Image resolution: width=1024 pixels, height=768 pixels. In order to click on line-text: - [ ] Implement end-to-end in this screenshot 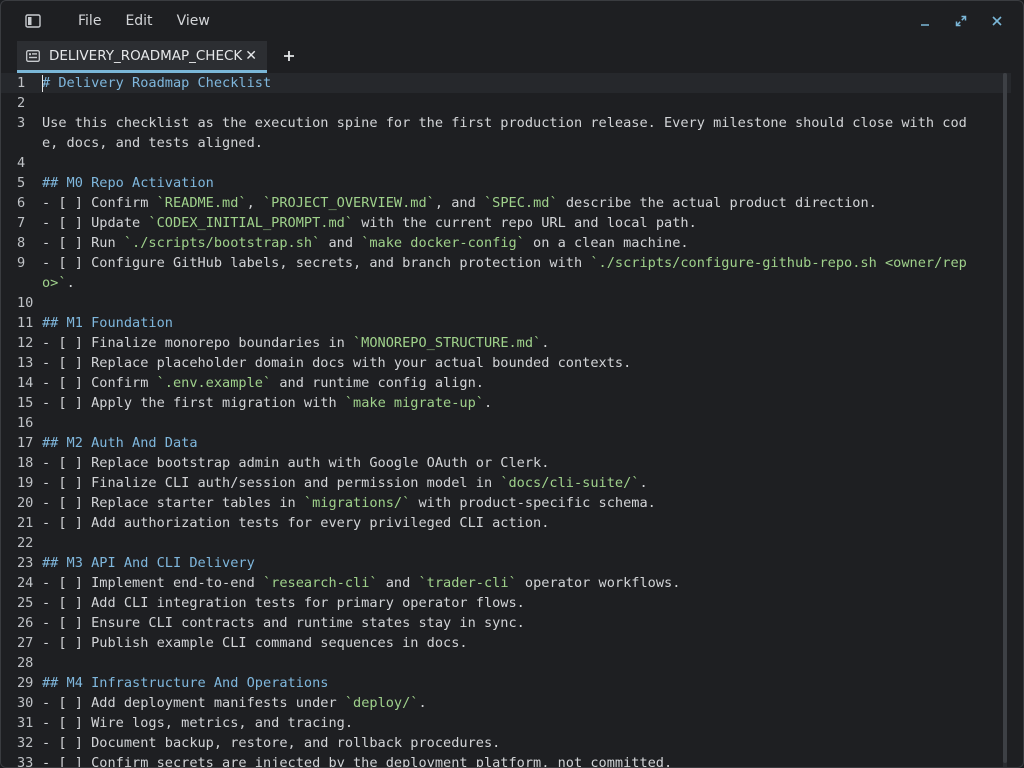, I will do `click(152, 583)`.